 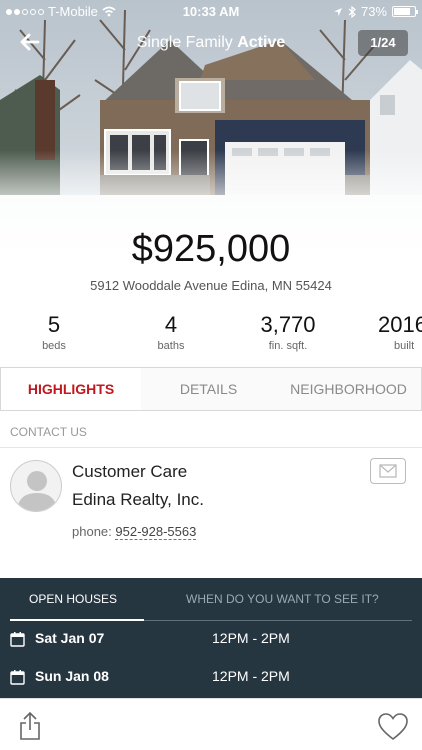 I want to click on stat-label: fin. sqft., so click(x=288, y=346).